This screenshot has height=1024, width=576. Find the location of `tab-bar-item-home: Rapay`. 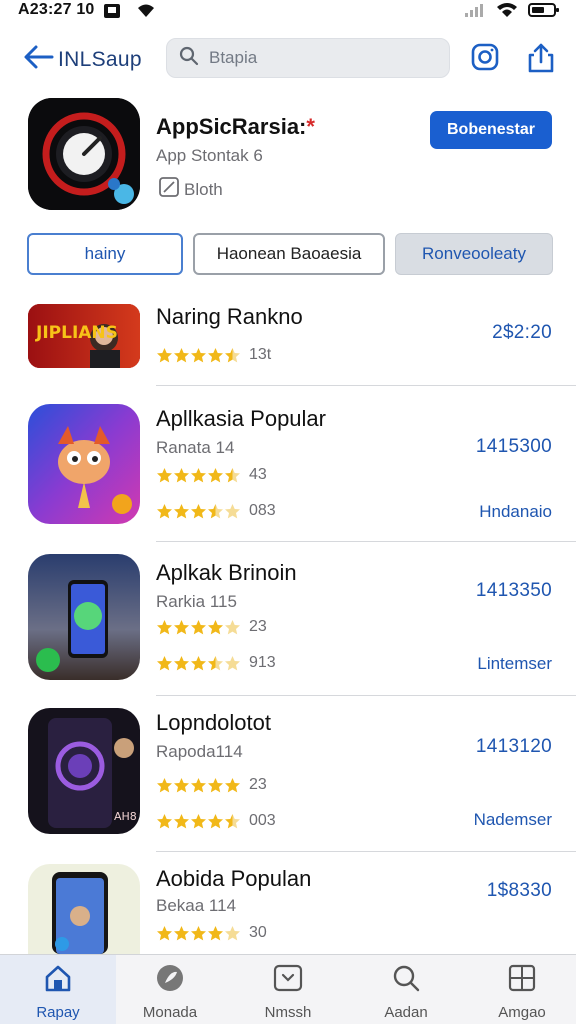

tab-bar-item-home: Rapay is located at coordinates (58, 992).